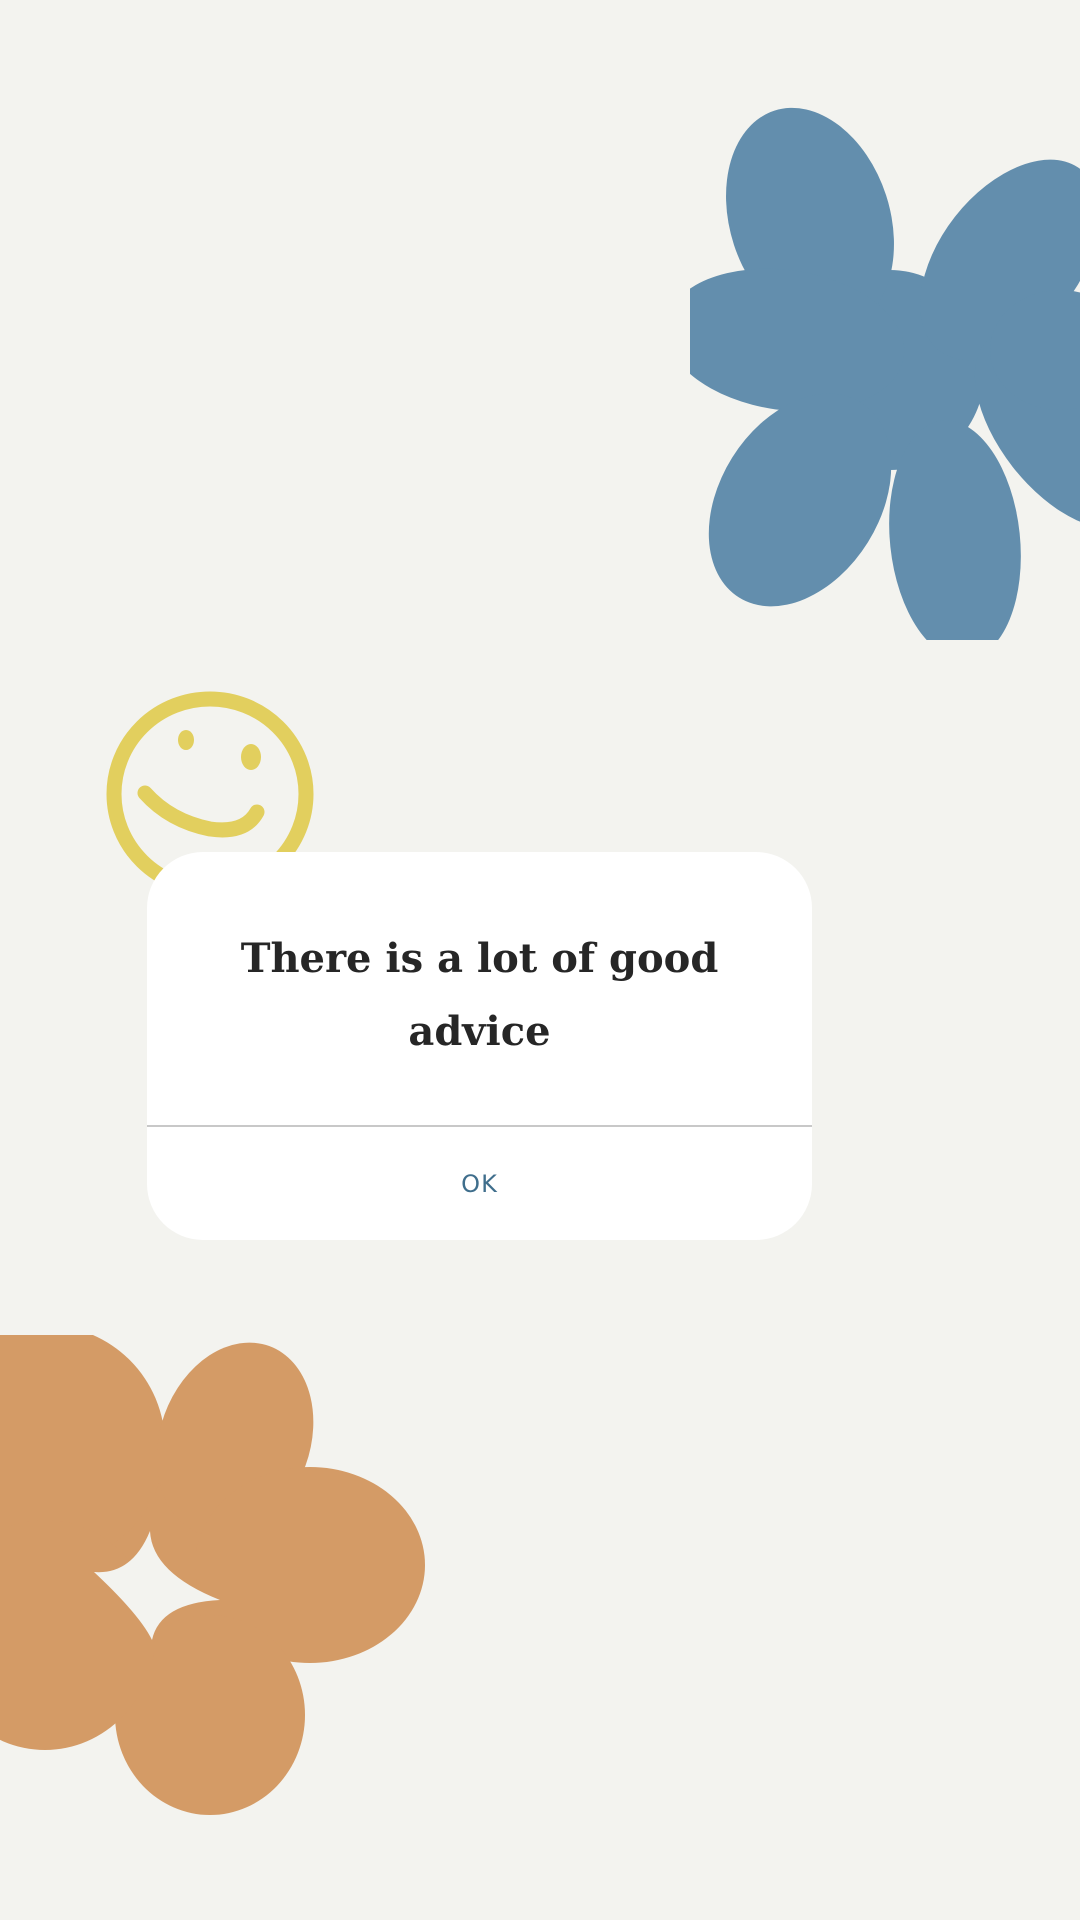 This screenshot has height=1920, width=1080. What do you see at coordinates (479, 1183) in the screenshot?
I see `ok-button: OK` at bounding box center [479, 1183].